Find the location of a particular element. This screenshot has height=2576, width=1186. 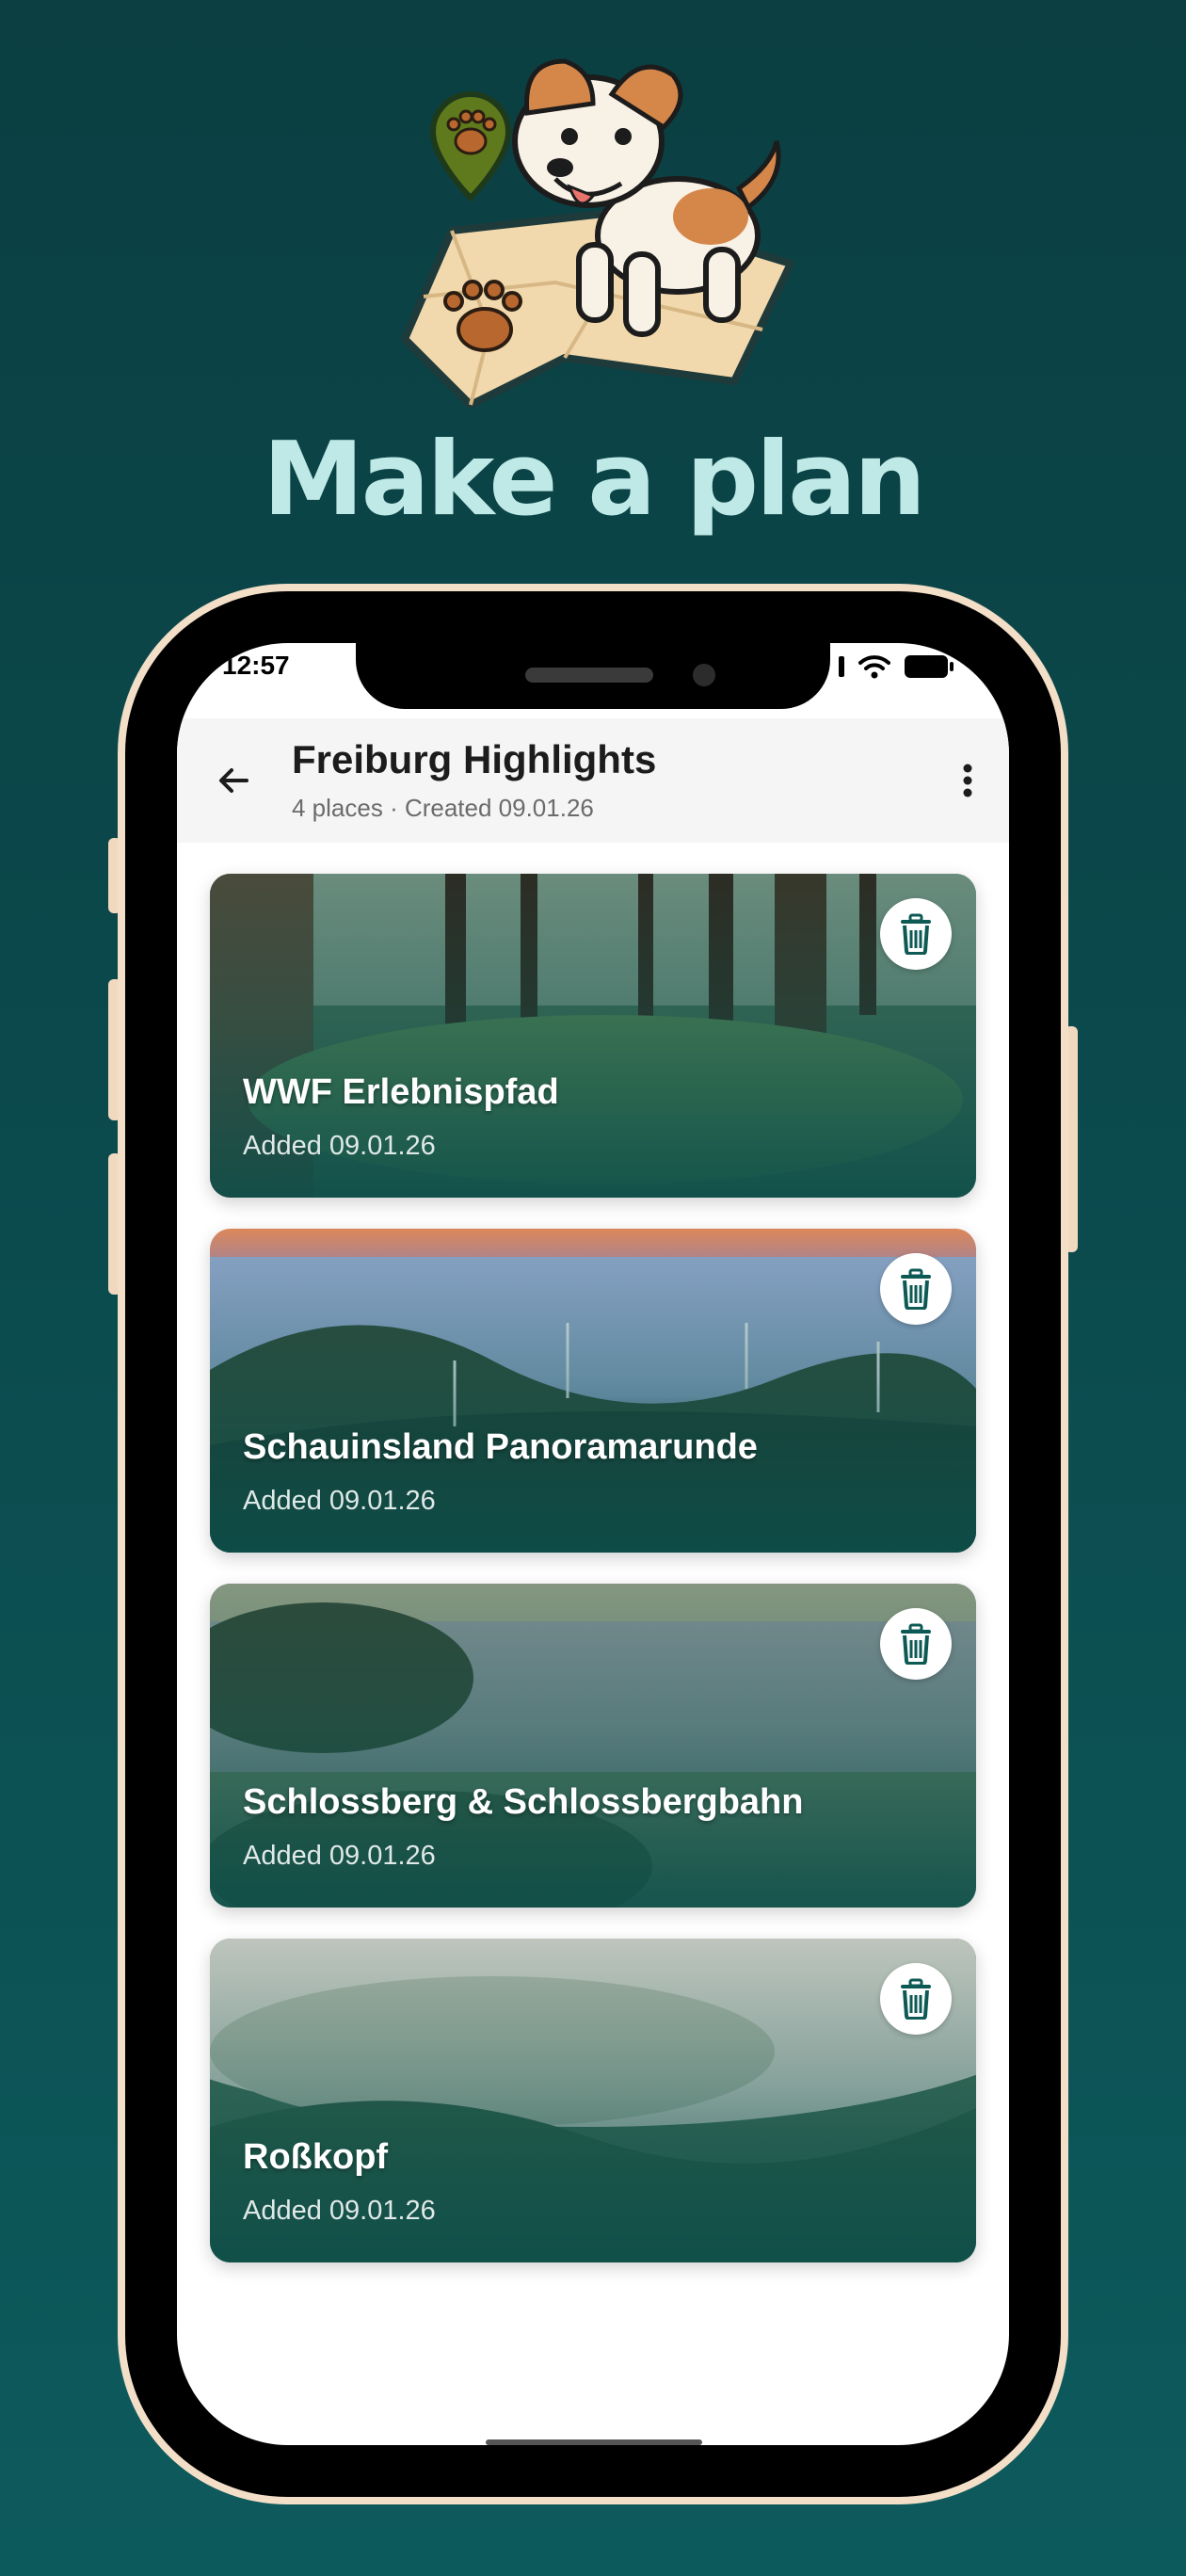

plan-title: Freiburg Highlights is located at coordinates (474, 759).